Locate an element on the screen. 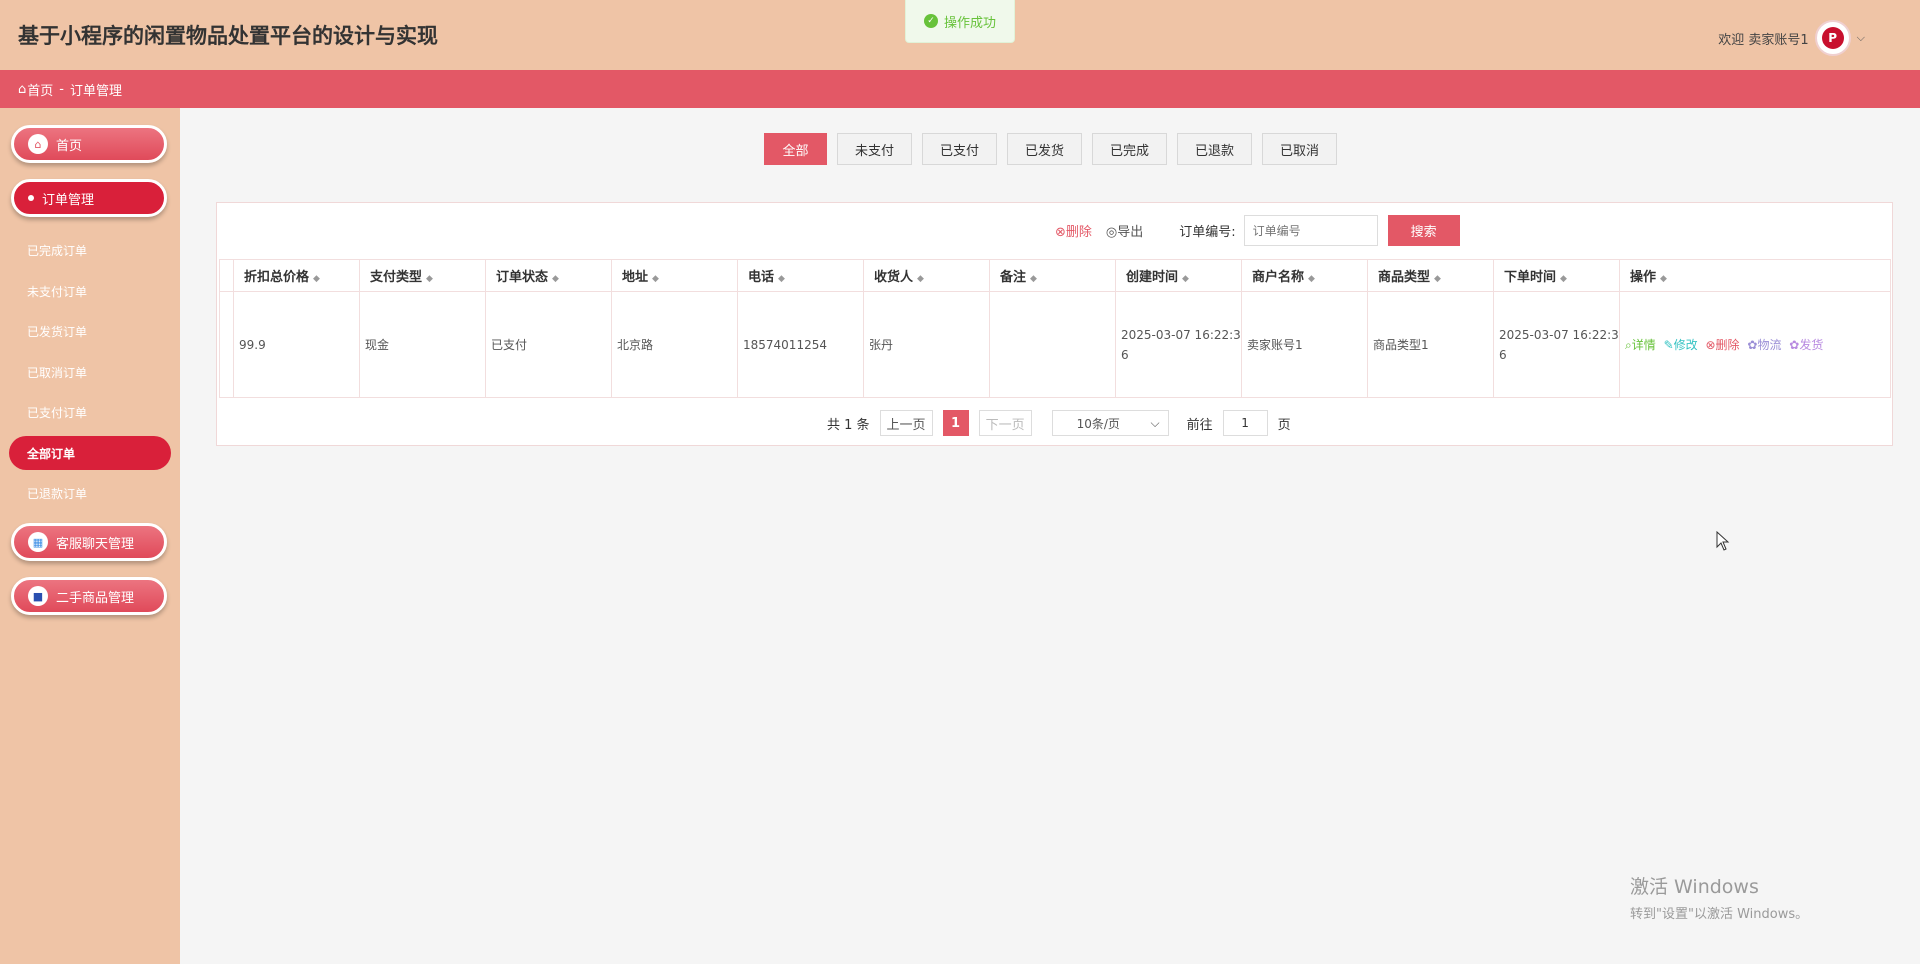  cell-remark is located at coordinates (1052, 344).